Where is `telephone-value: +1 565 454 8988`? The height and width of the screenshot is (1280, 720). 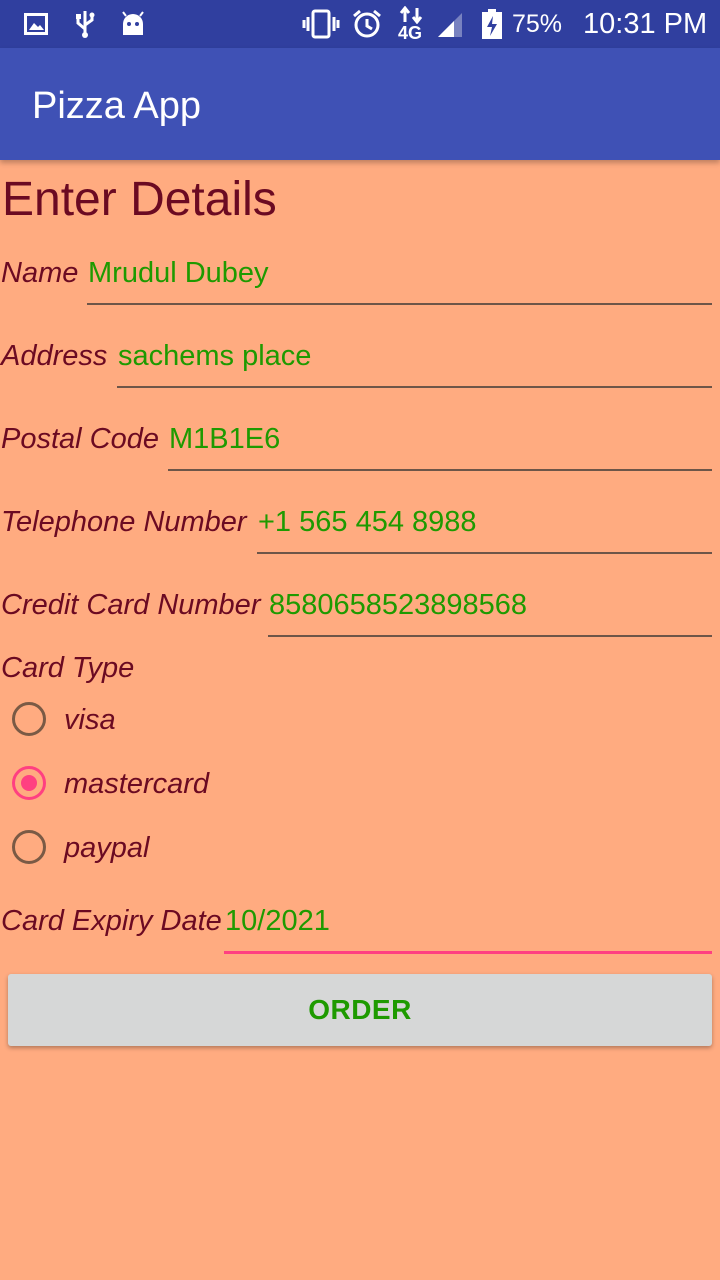 telephone-value: +1 565 454 8988 is located at coordinates (367, 522).